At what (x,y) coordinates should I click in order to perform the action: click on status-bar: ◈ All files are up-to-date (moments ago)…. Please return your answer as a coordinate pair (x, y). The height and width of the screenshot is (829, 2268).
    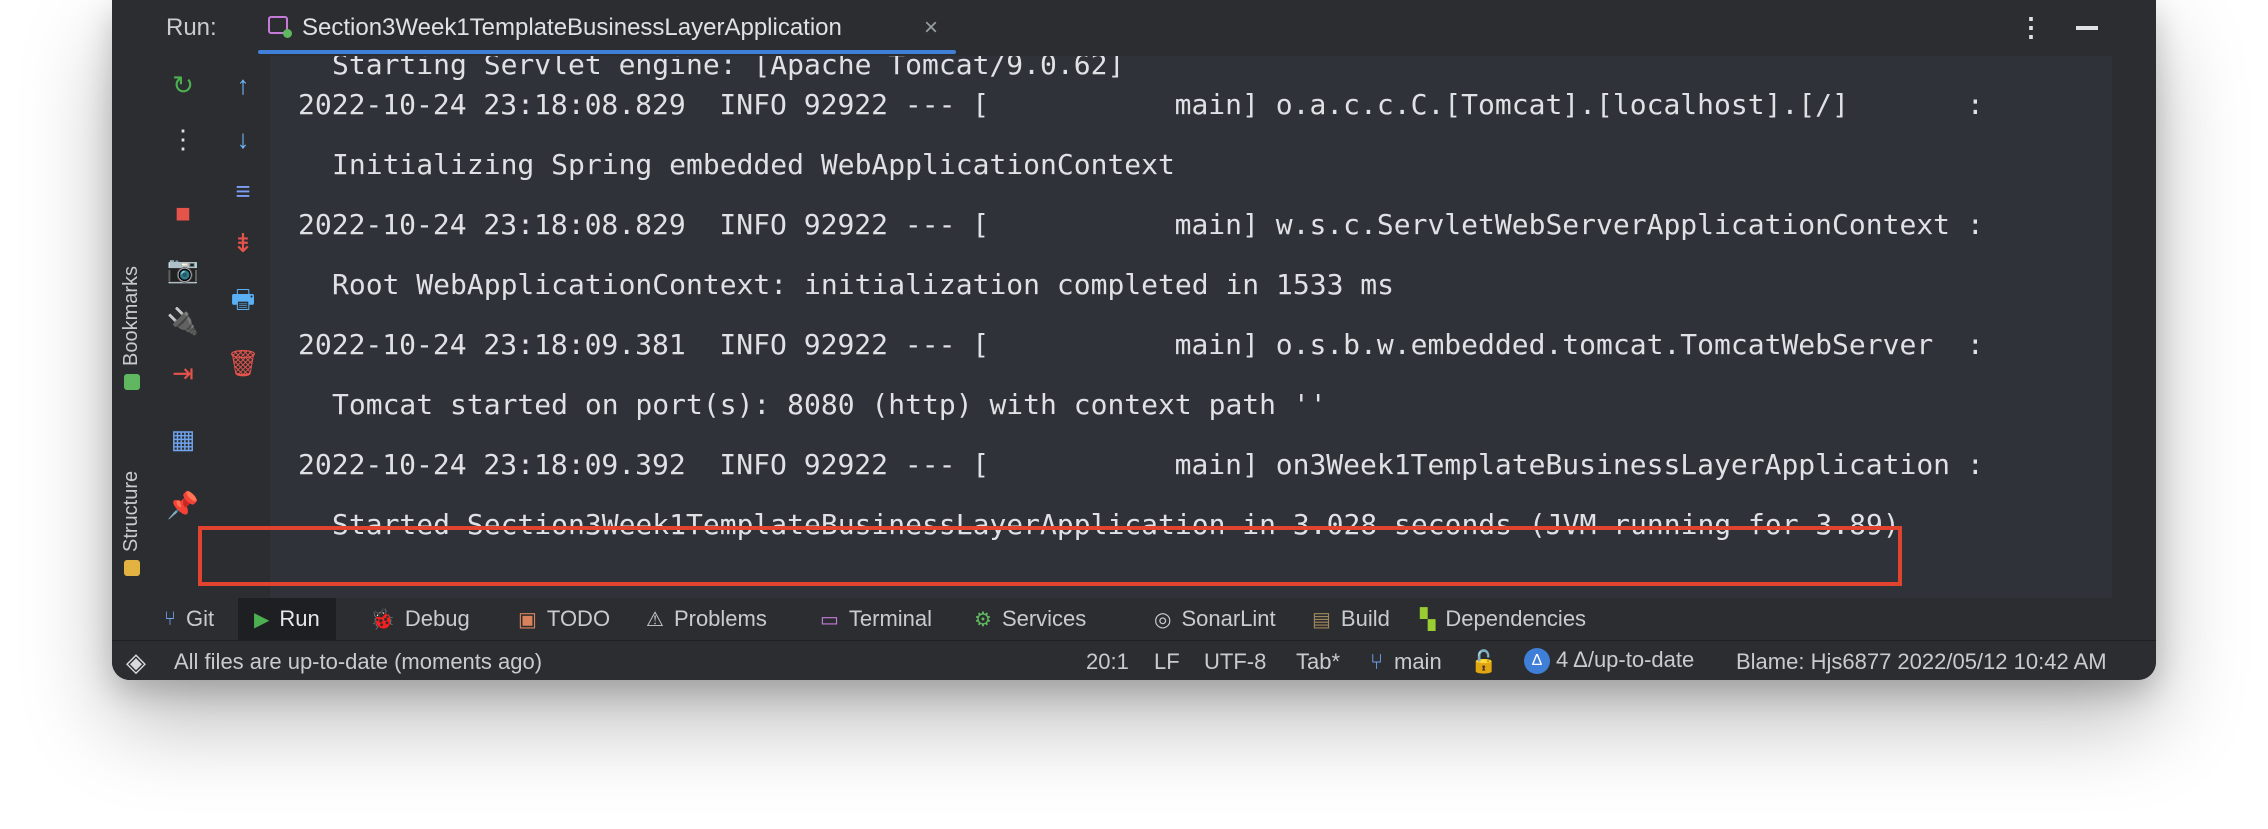
    Looking at the image, I should click on (1134, 660).